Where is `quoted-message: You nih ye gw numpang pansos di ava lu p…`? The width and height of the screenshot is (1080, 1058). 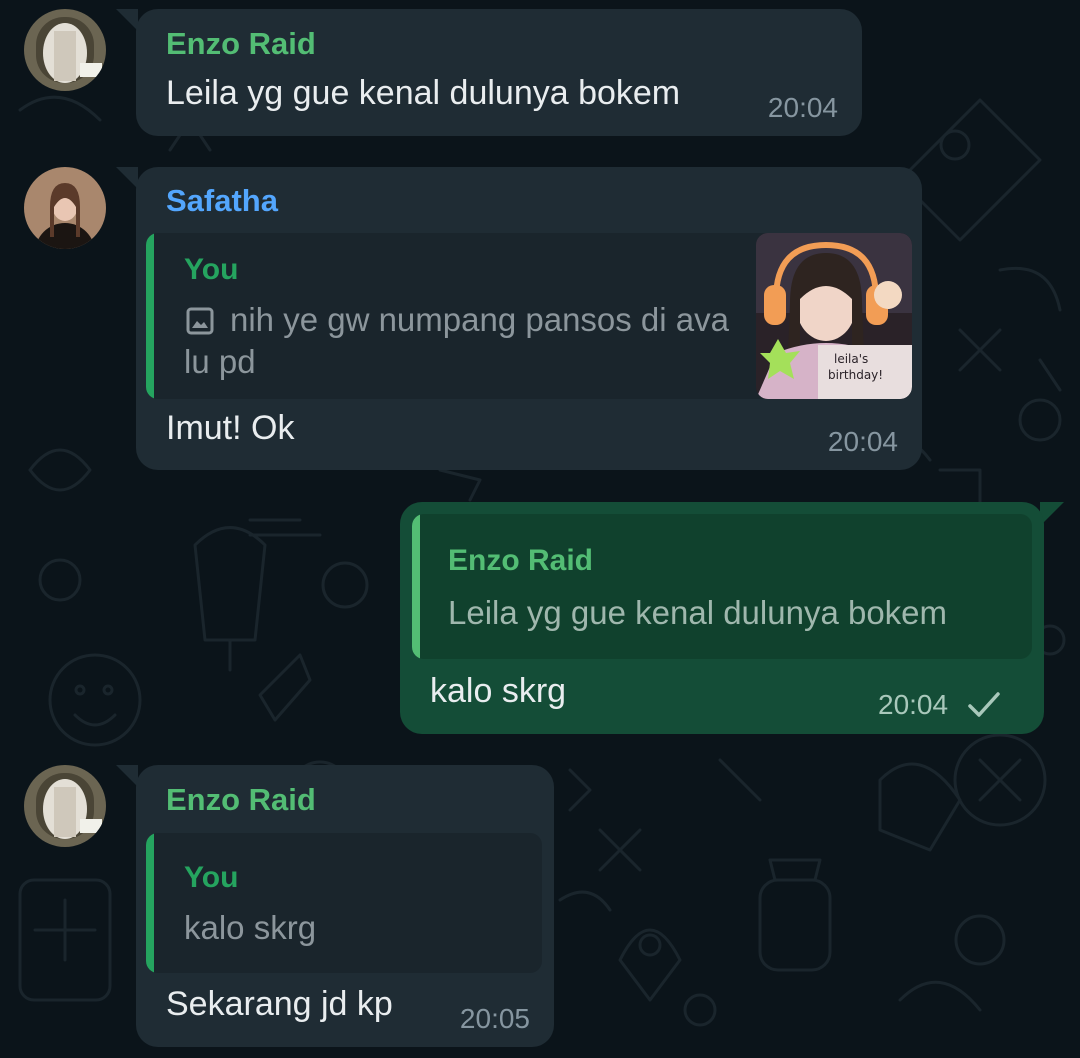
quoted-message: You nih ye gw numpang pansos di ava lu p… is located at coordinates (529, 316).